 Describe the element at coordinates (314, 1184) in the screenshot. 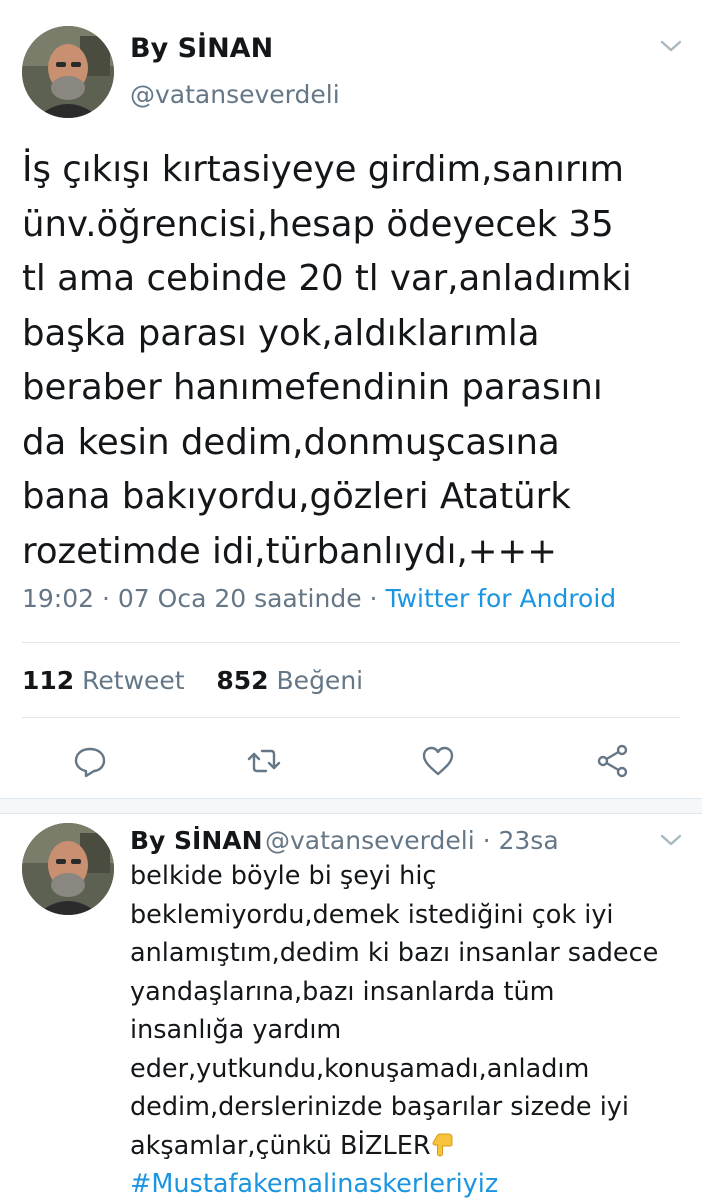

I see `hashtag-link: #Mustafakemalinaskerleriyiz` at that location.